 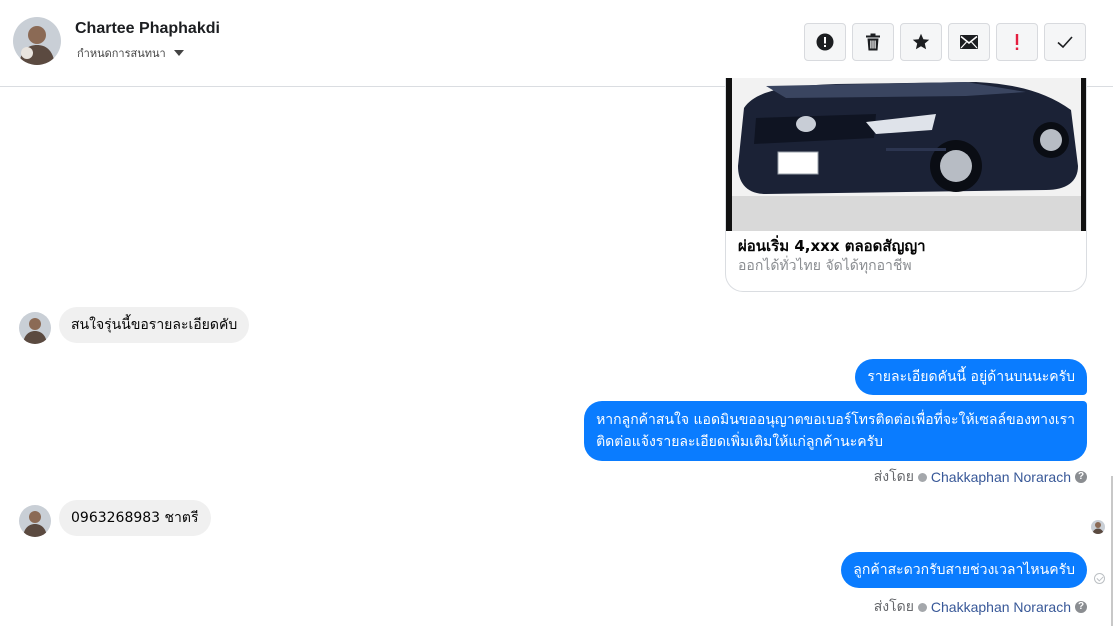 I want to click on checkmark-icon, so click(x=1065, y=42).